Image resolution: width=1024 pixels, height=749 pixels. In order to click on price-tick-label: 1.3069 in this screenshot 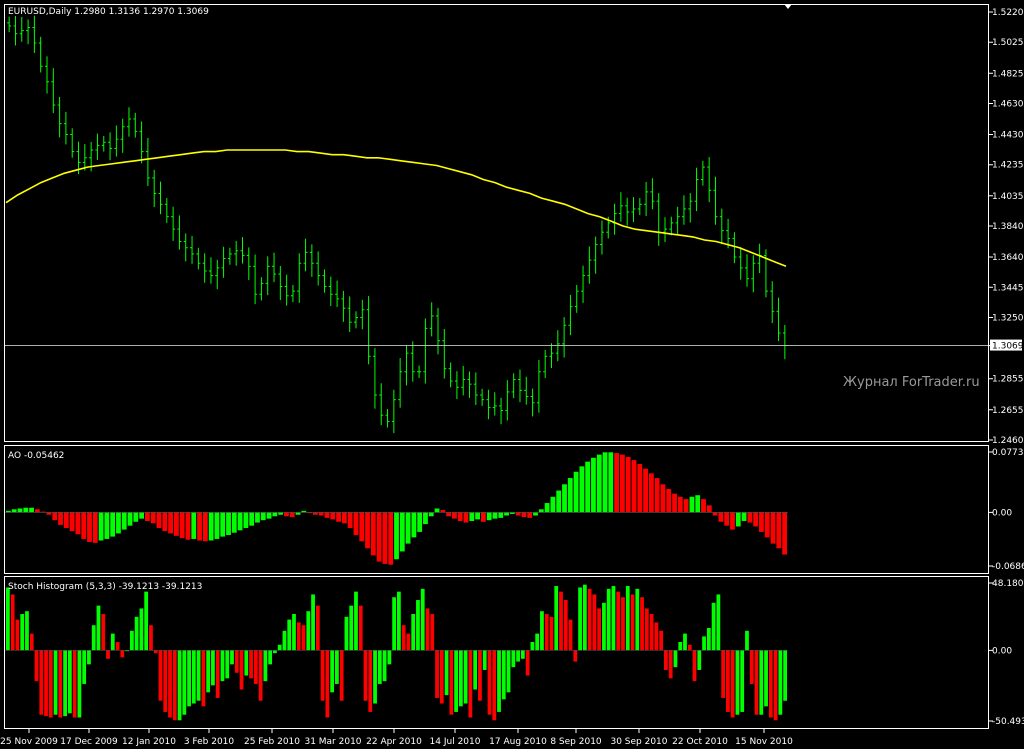, I will do `click(1008, 347)`.